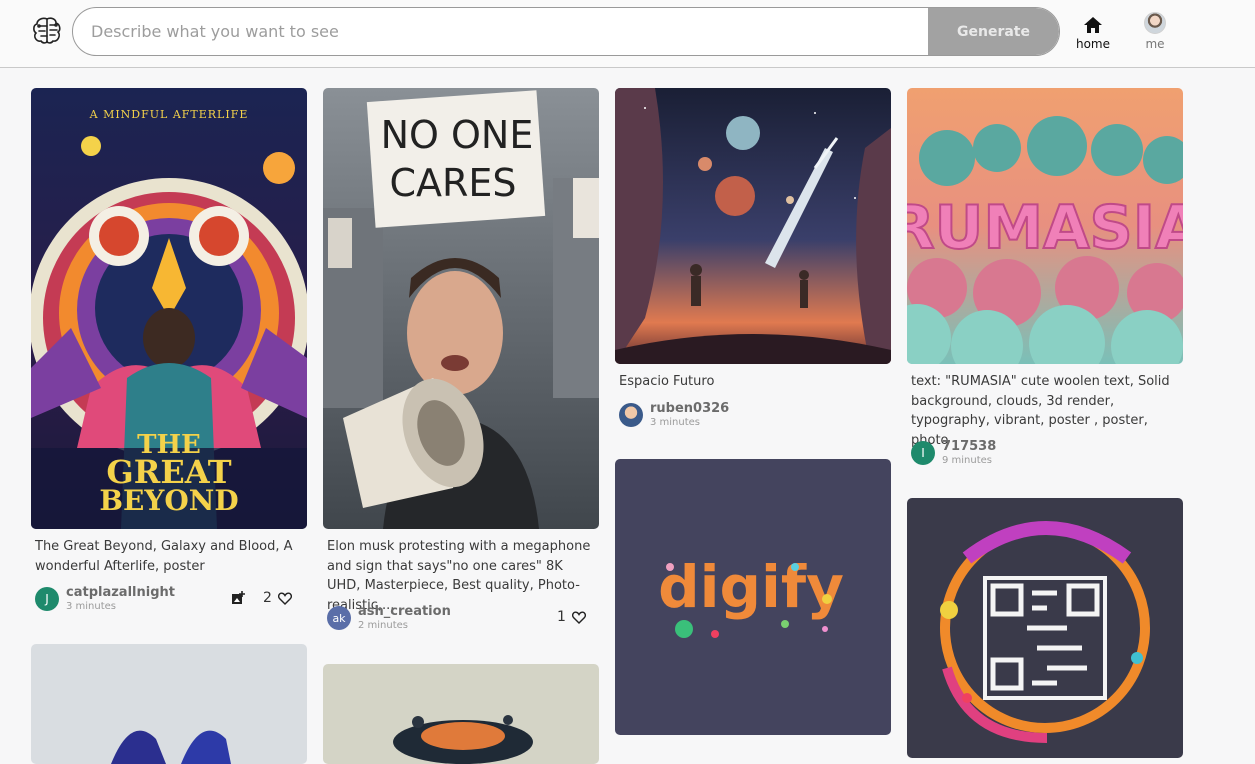  Describe the element at coordinates (751, 587) in the screenshot. I see `digify-logo-text: digify` at that location.